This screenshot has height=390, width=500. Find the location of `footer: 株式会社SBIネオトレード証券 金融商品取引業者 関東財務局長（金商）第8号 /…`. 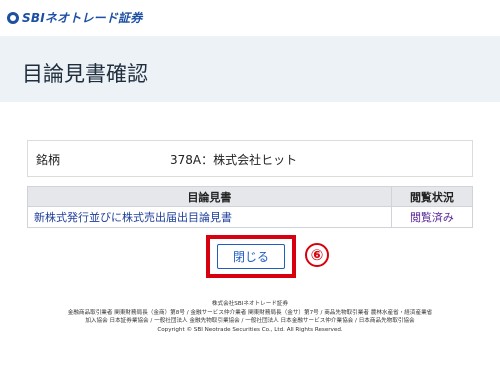

footer: 株式会社SBIネオトレード証券 金融商品取引業者 関東財務局長（金商）第8号 /… is located at coordinates (250, 317).